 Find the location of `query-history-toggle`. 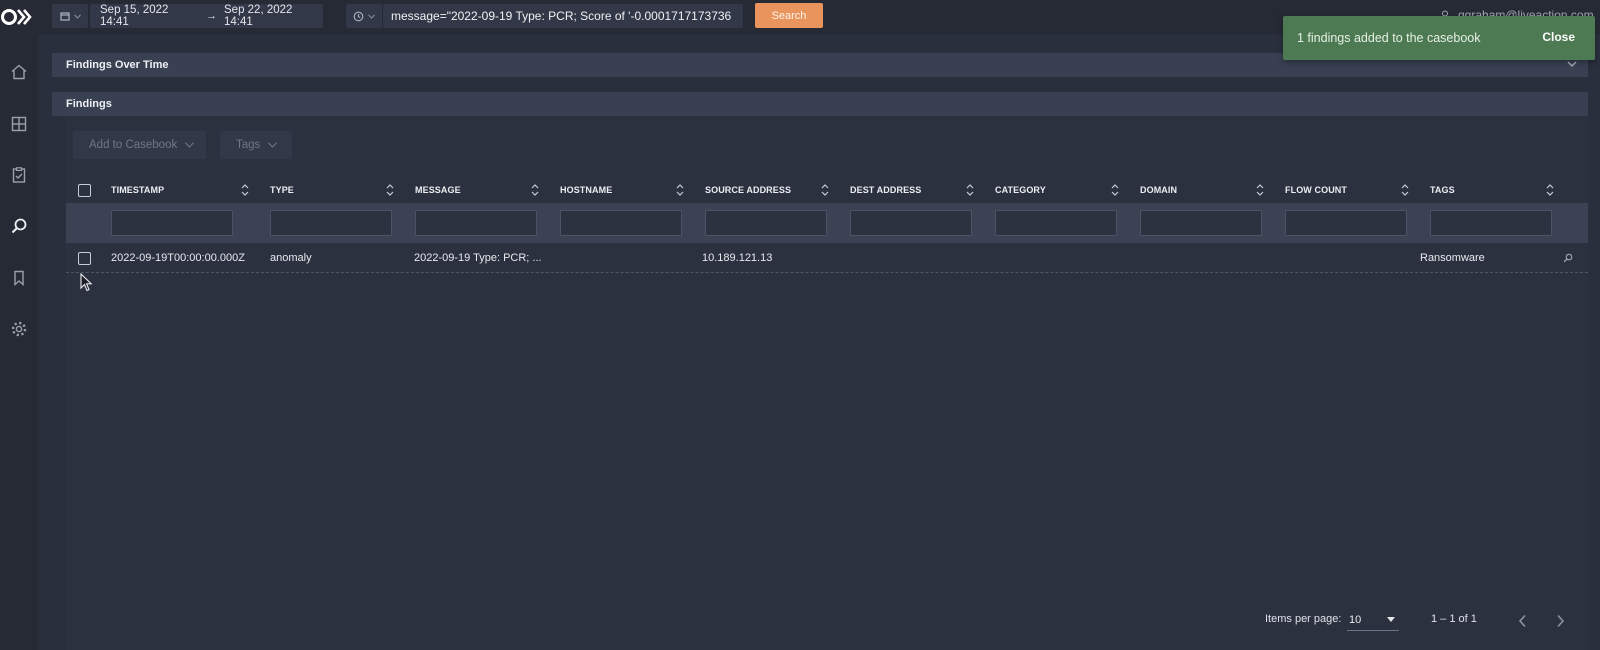

query-history-toggle is located at coordinates (364, 16).